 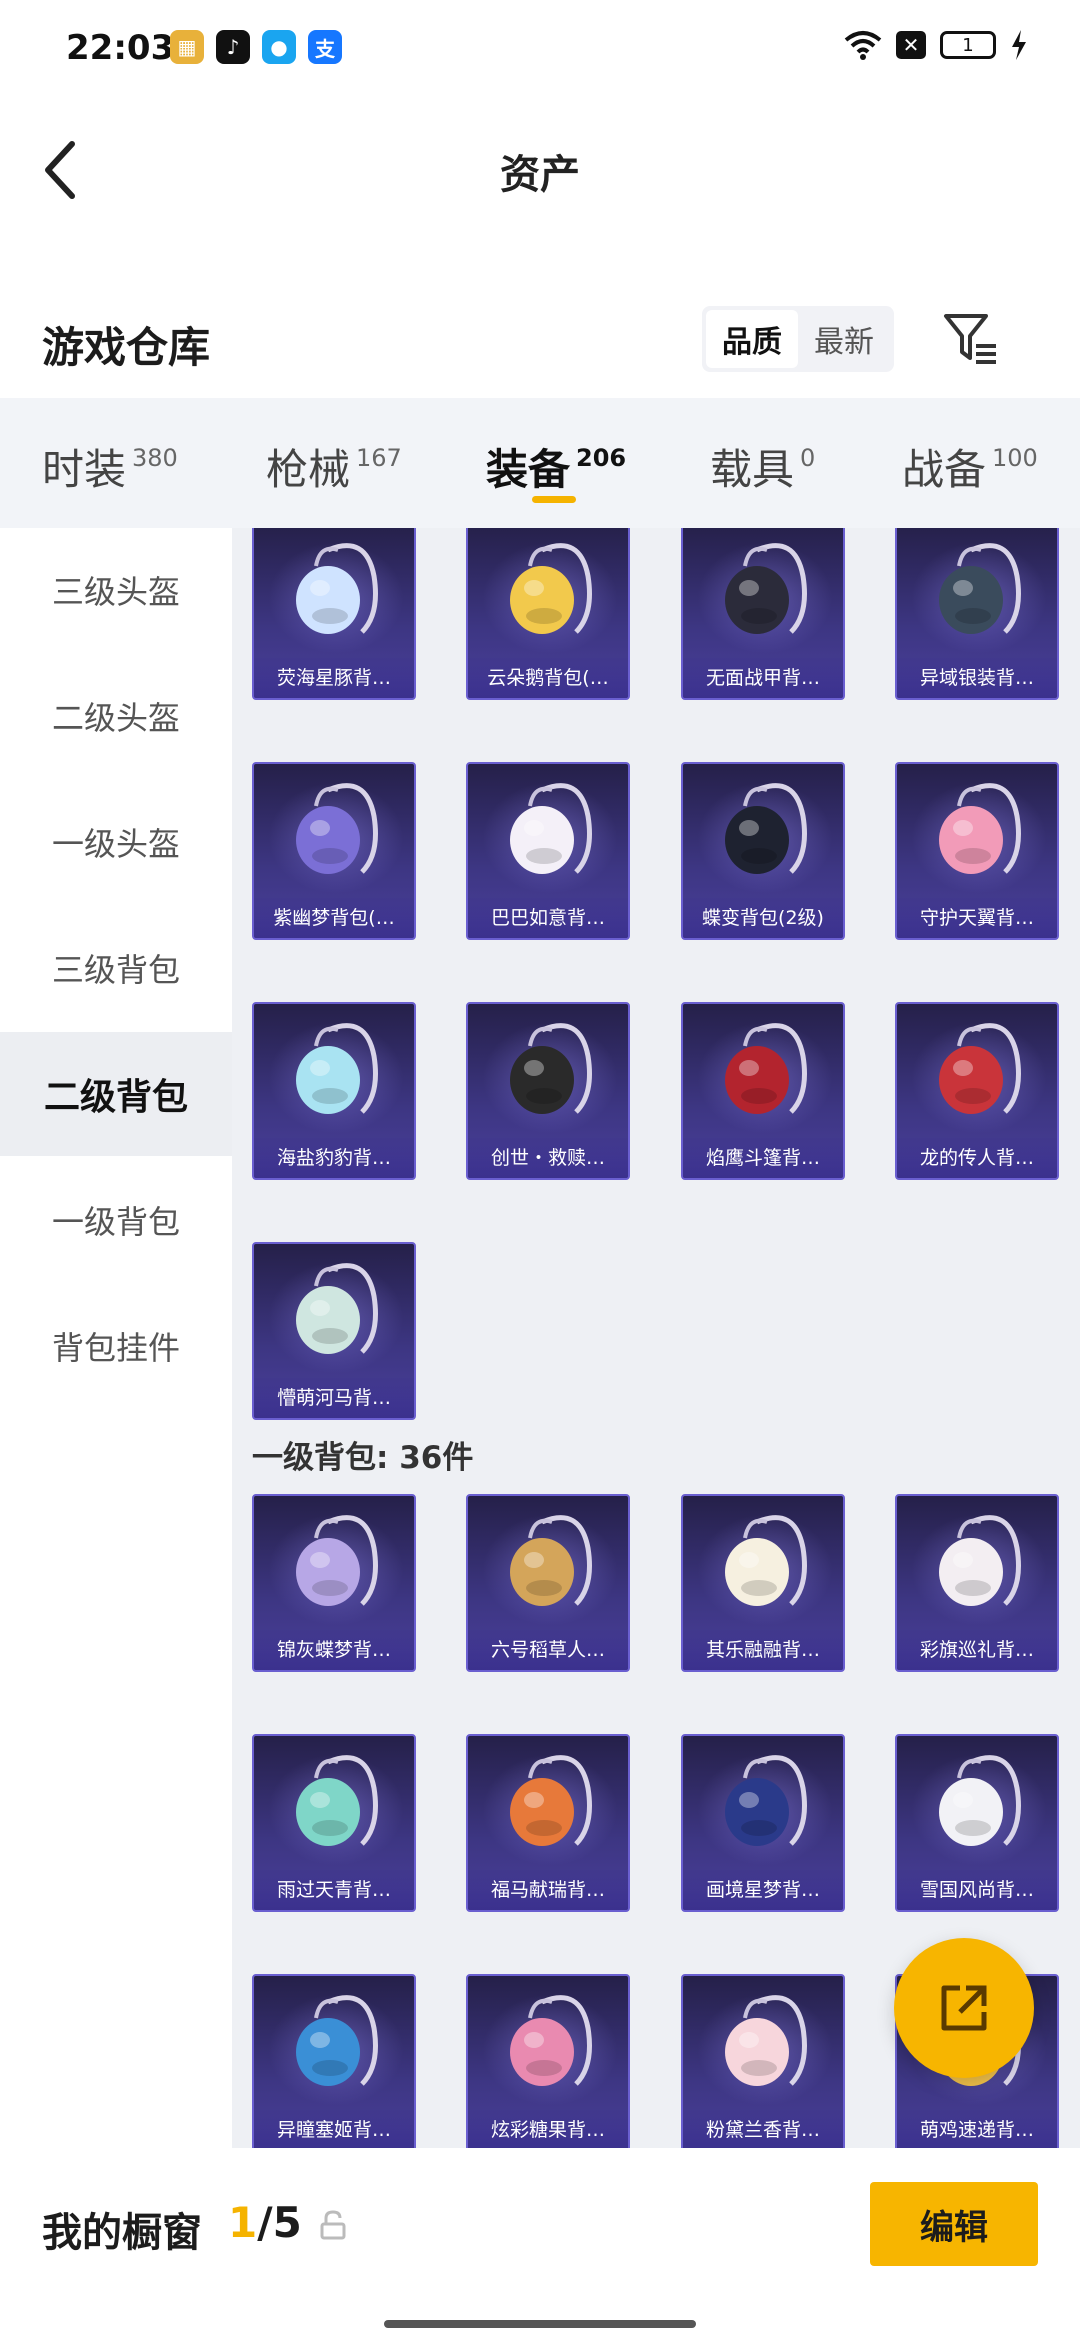 I want to click on showcase-label: 我的橱窗, so click(x=122, y=2233).